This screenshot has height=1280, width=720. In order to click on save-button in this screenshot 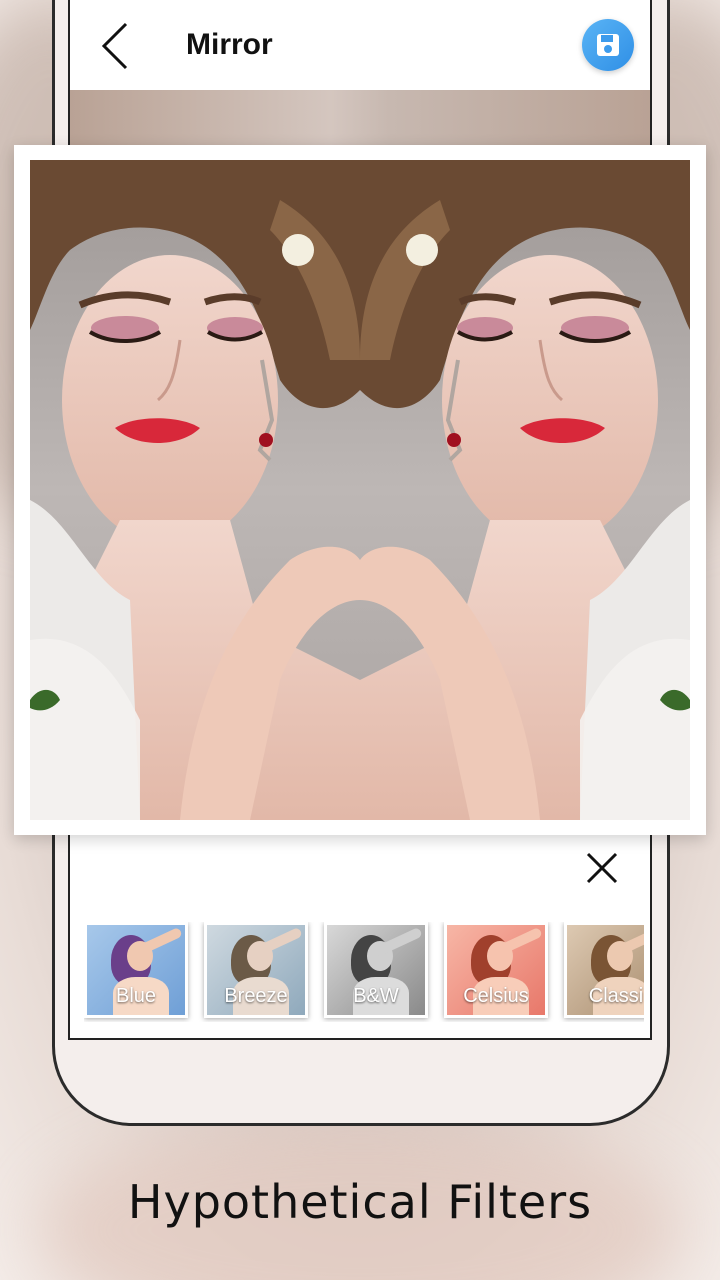, I will do `click(608, 45)`.